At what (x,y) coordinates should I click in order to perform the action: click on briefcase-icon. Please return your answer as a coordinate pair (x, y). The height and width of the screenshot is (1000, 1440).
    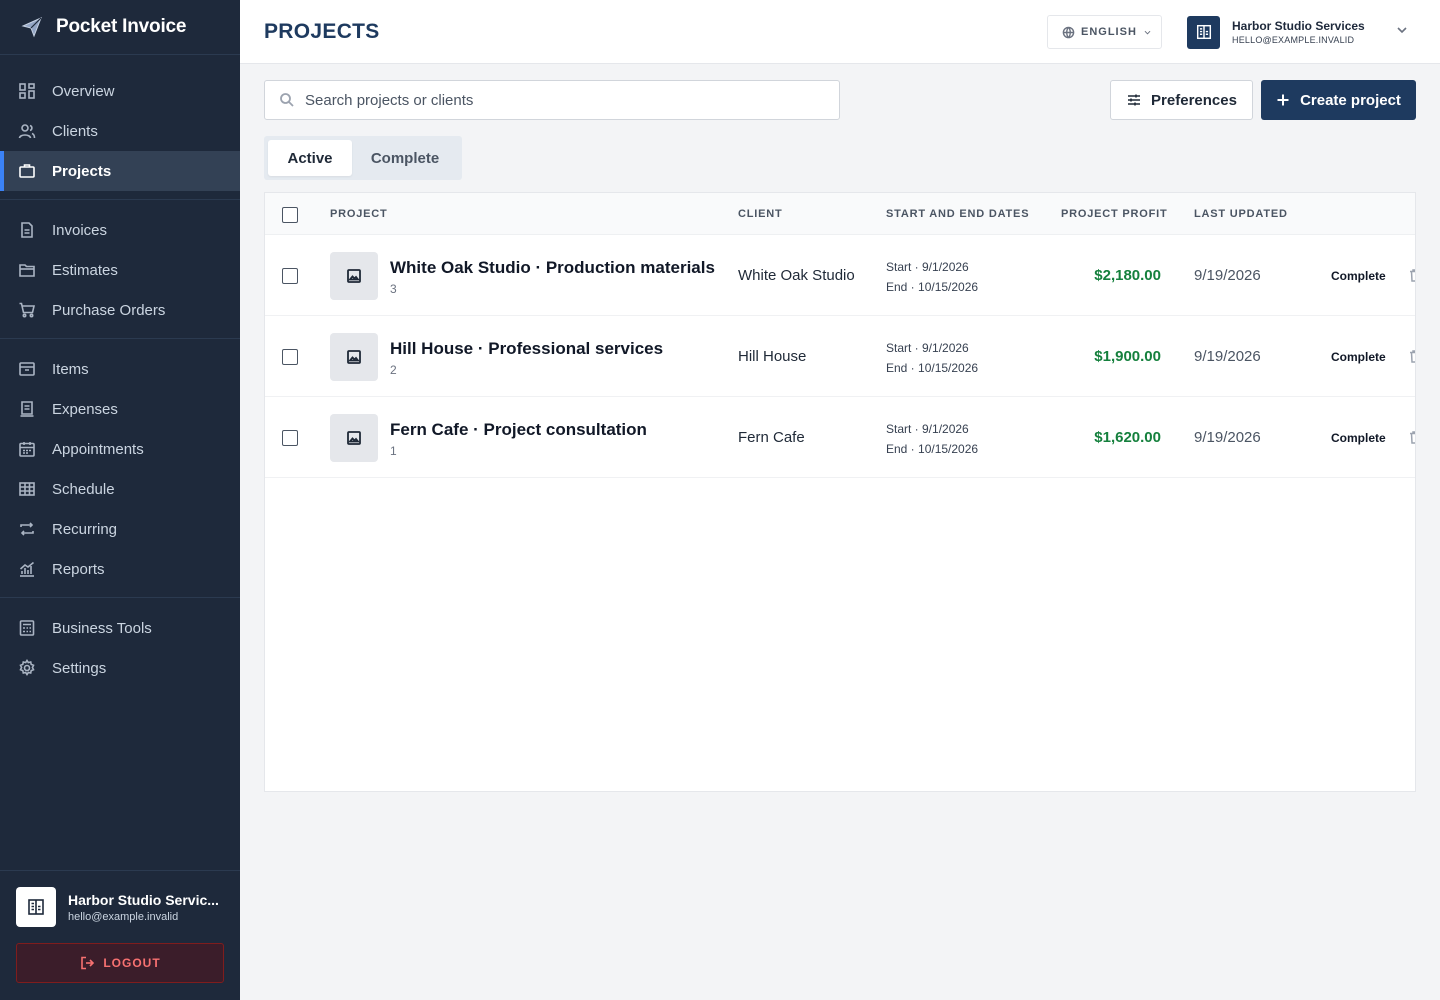
    Looking at the image, I should click on (27, 171).